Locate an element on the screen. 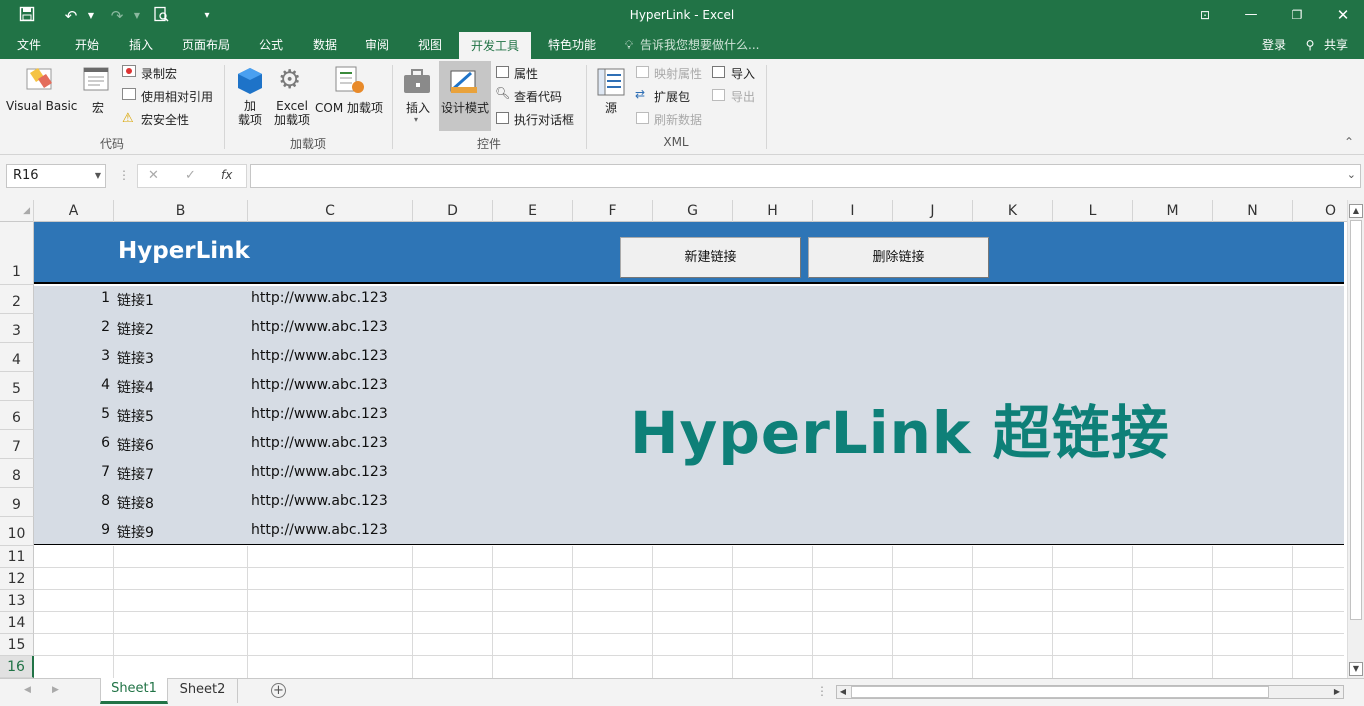 The image size is (1364, 706). ribbon-display-icon: ⊡ is located at coordinates (1205, 15).